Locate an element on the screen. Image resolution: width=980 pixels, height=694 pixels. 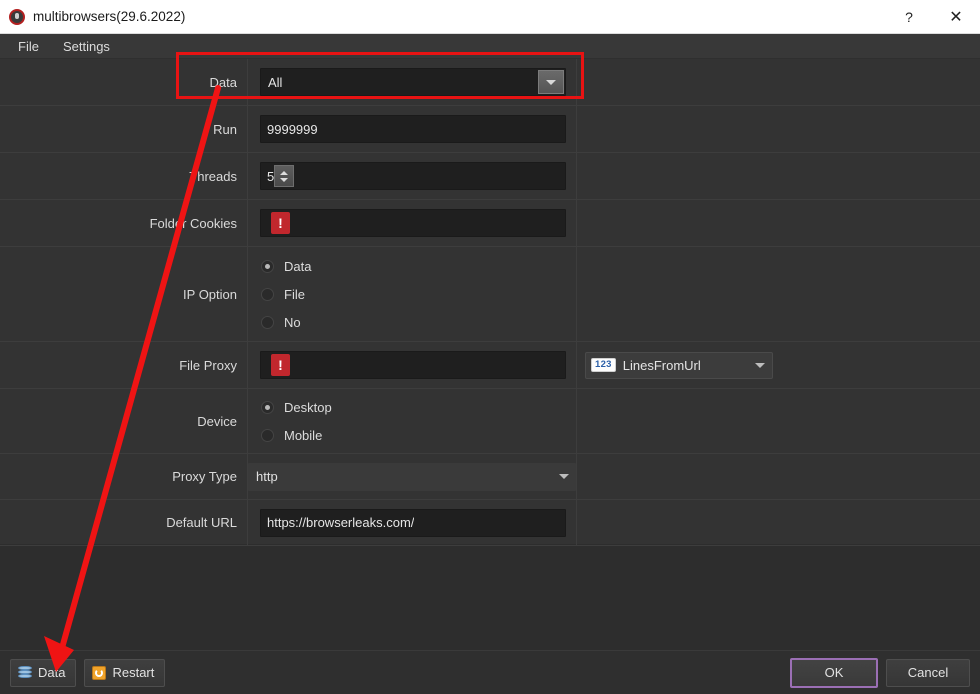
ip-option-radio-file: File is located at coordinates (413, 294).